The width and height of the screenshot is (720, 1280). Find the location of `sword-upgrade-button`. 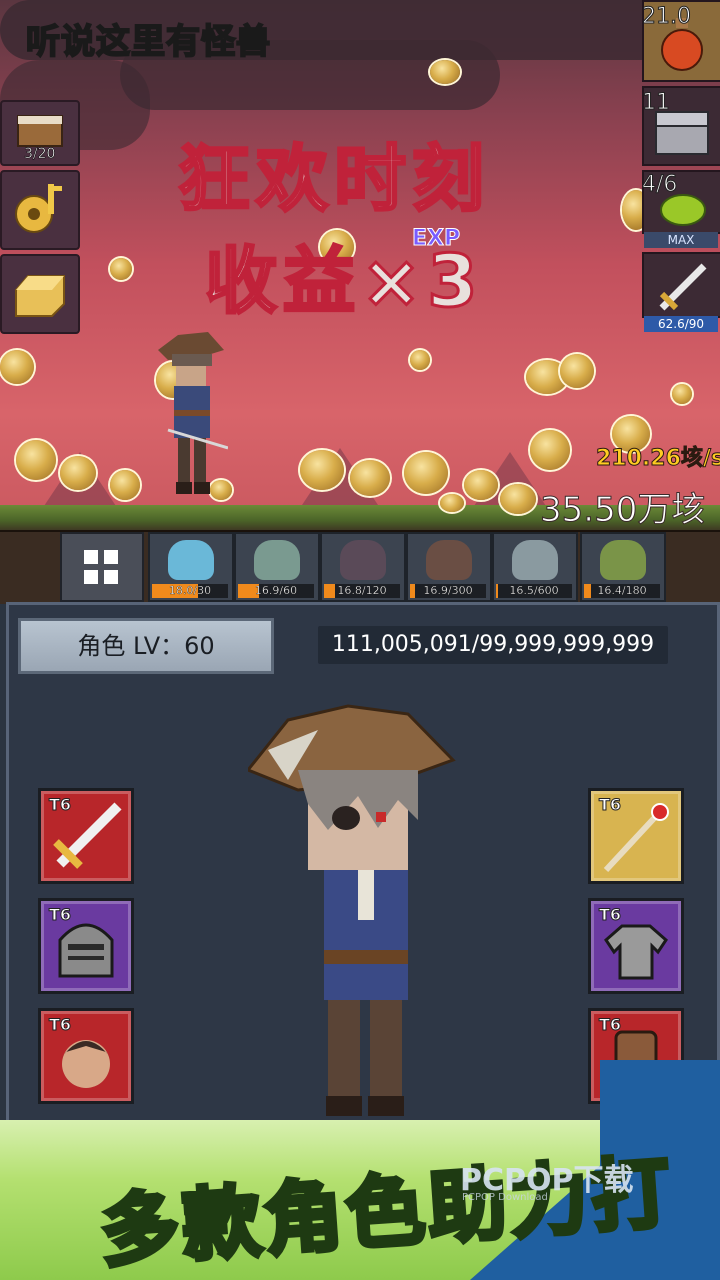

sword-upgrade-button is located at coordinates (681, 285).